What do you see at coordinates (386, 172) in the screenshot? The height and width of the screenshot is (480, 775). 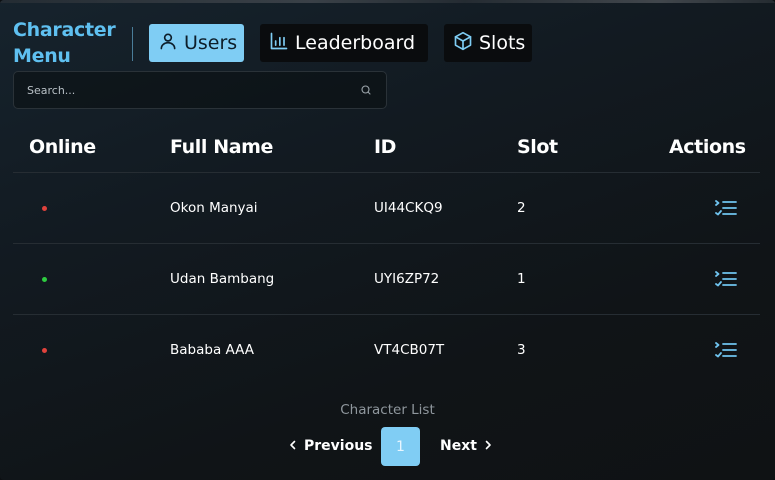 I see `header-divider` at bounding box center [386, 172].